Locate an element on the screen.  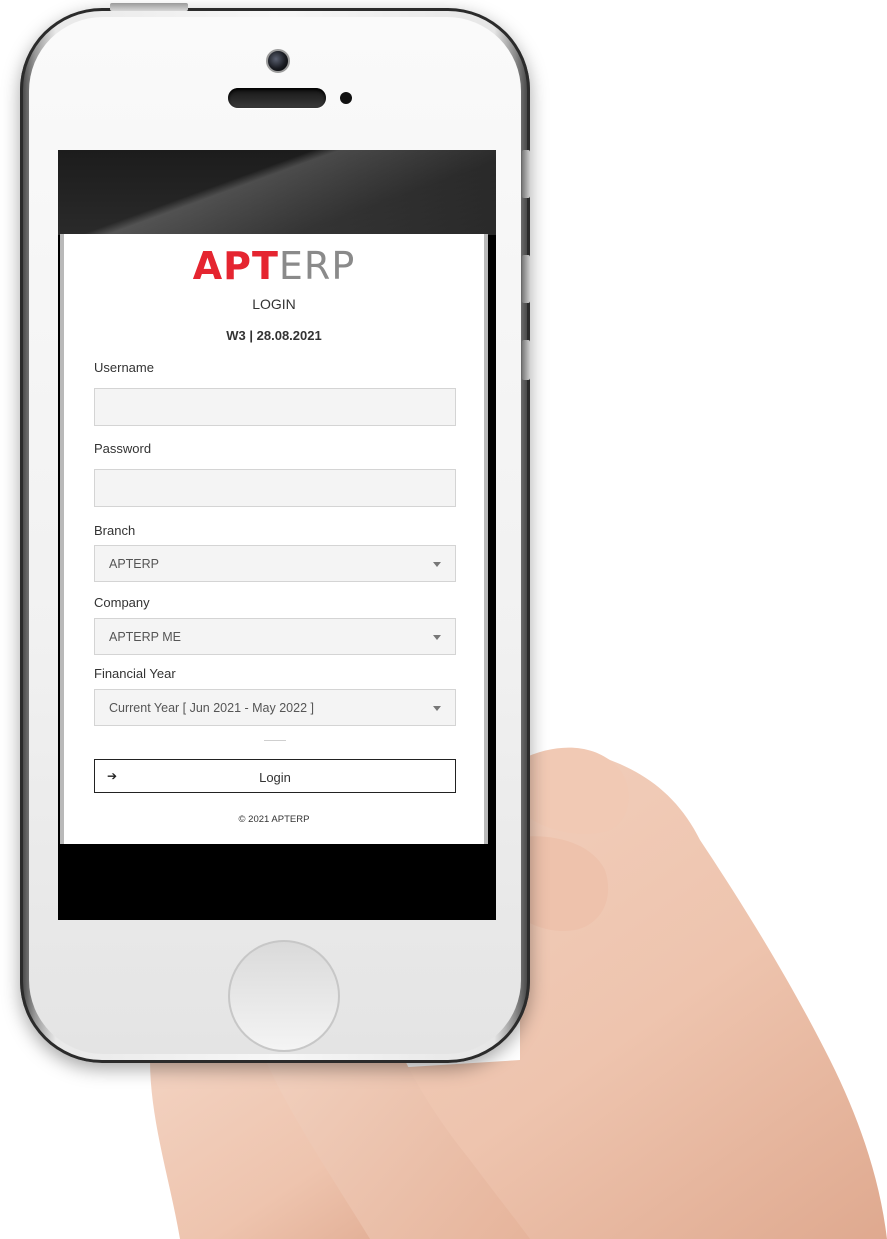
username-label: Username is located at coordinates (124, 367).